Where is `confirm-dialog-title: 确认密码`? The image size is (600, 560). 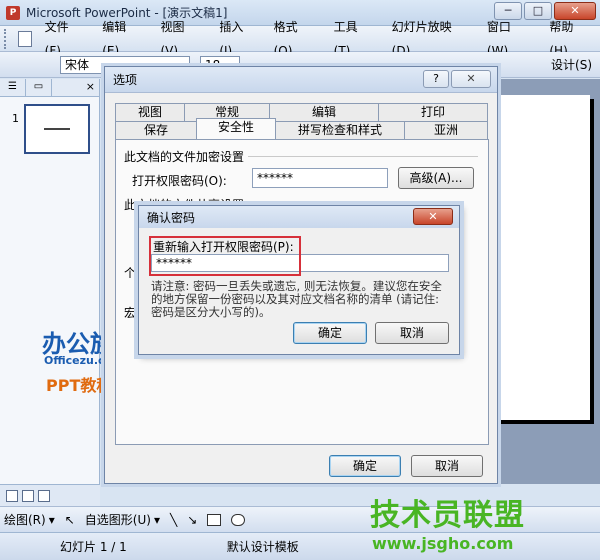
confirm-dialog-title: 确认密码 is located at coordinates (171, 217).